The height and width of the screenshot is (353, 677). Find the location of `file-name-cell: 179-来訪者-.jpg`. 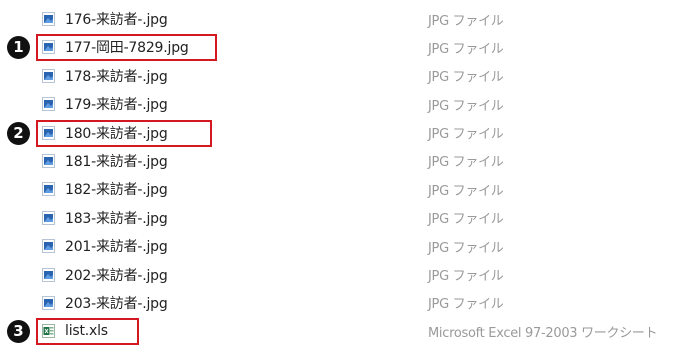

file-name-cell: 179-来訪者-.jpg is located at coordinates (102, 104).